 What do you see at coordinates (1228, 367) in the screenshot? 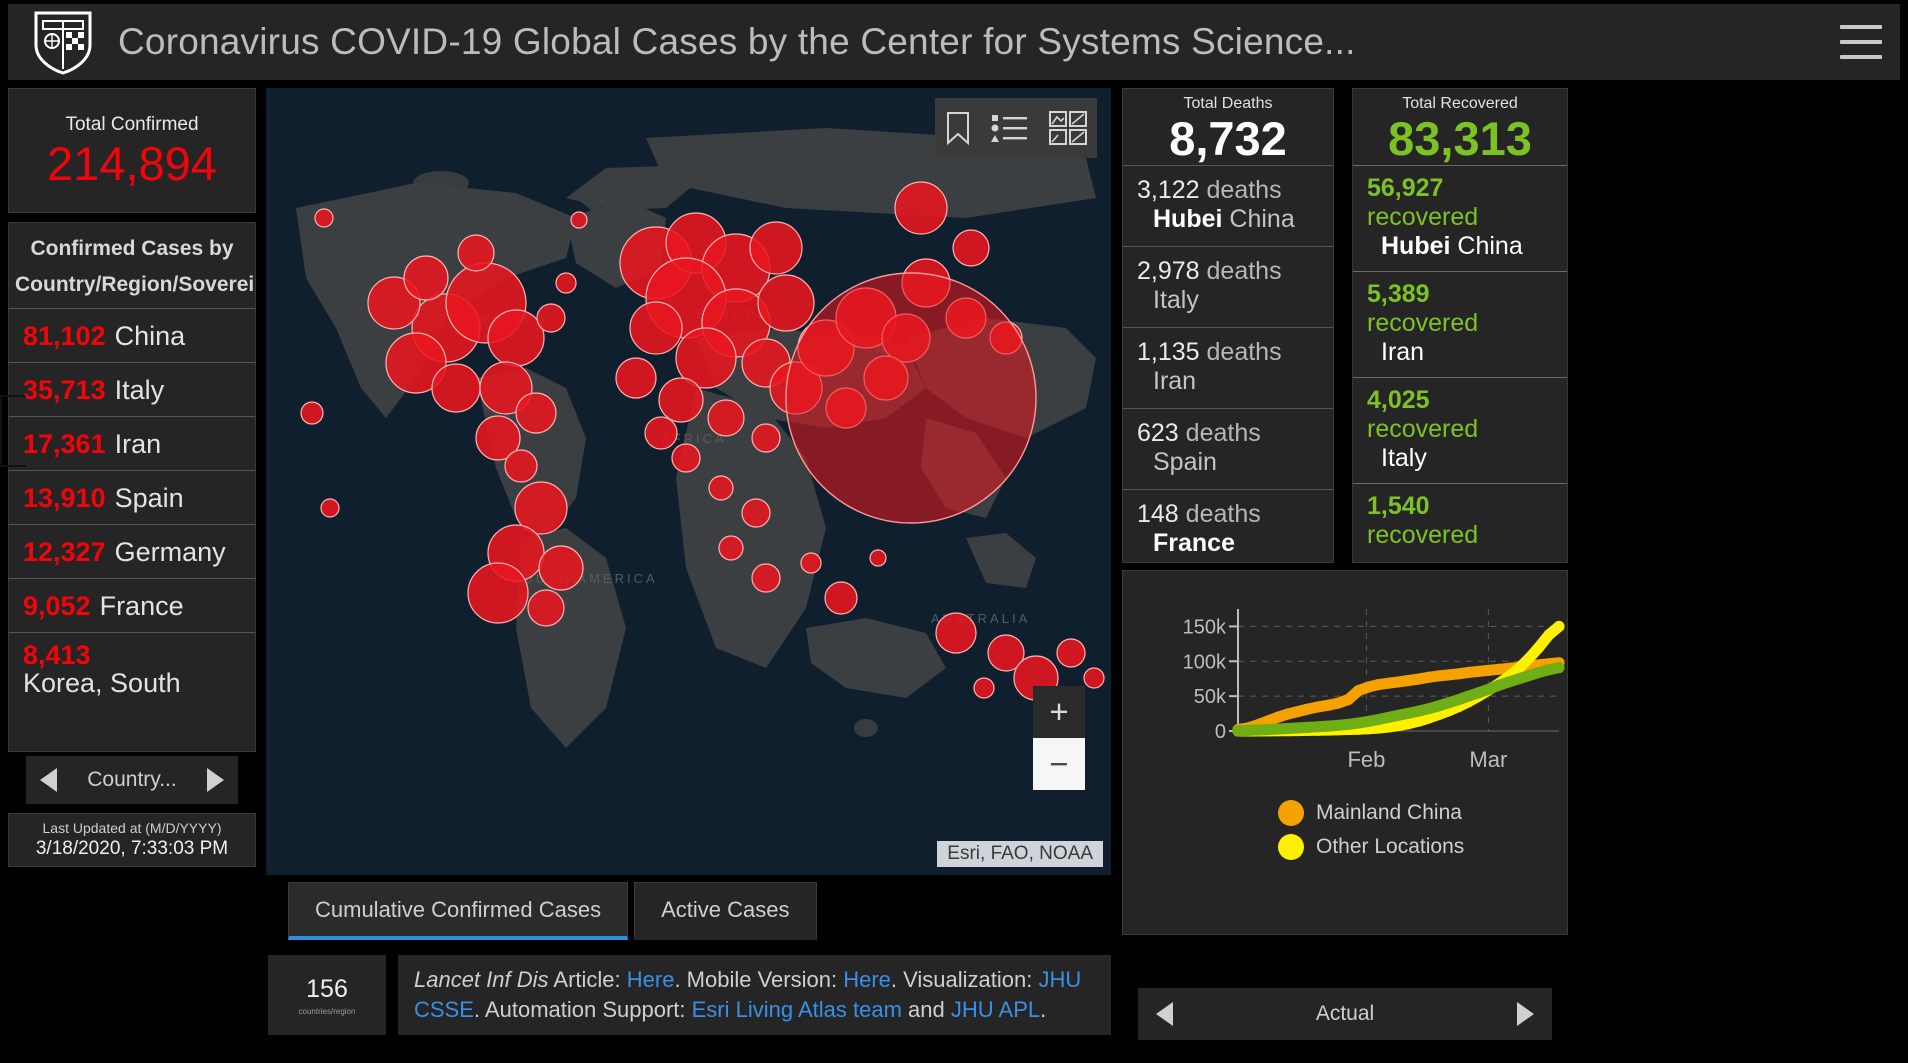
I see `deaths-list-item: 1,135 deaths Iran` at bounding box center [1228, 367].